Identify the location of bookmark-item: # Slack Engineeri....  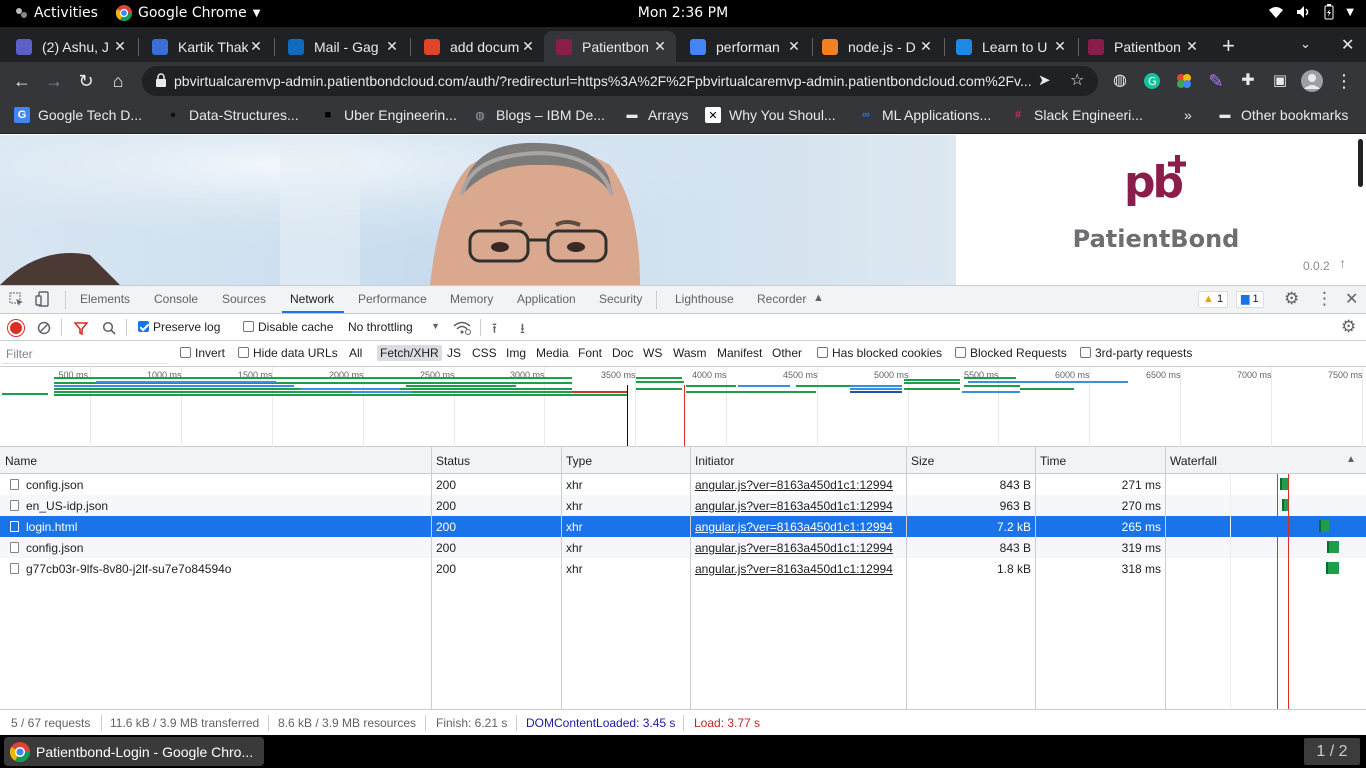
(1076, 115).